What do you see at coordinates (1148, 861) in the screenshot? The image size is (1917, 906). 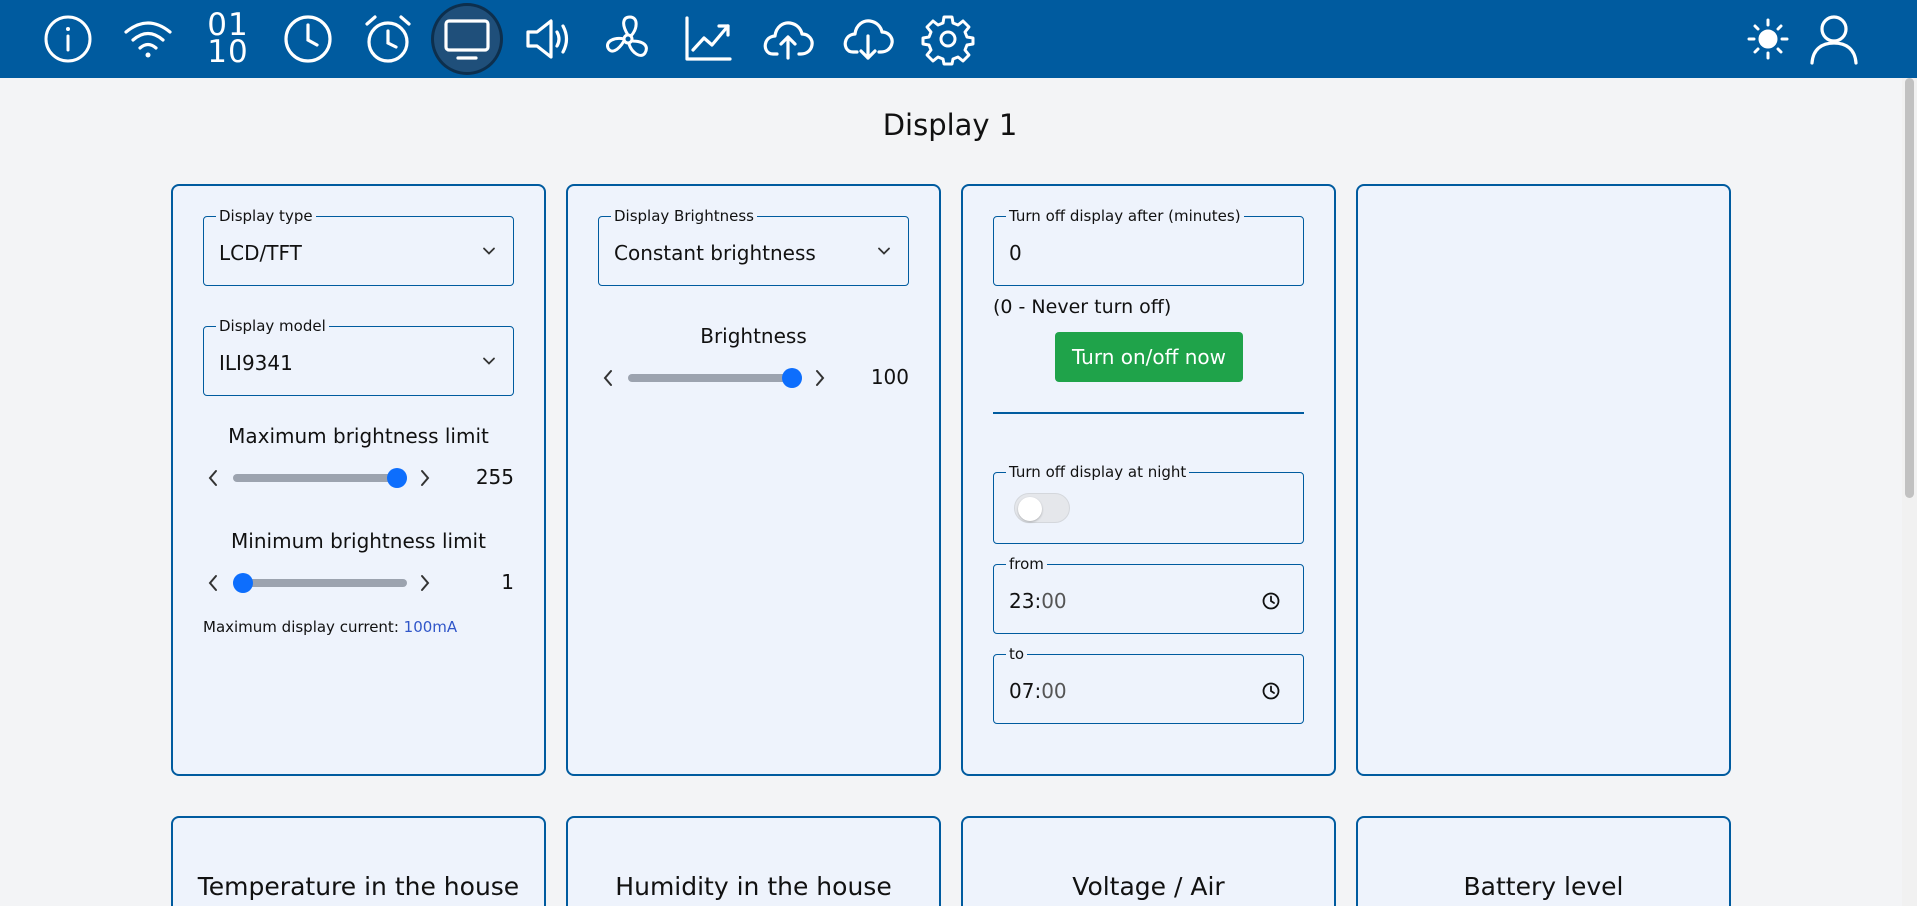 I see `voltage-air-card: Voltage / Air` at bounding box center [1148, 861].